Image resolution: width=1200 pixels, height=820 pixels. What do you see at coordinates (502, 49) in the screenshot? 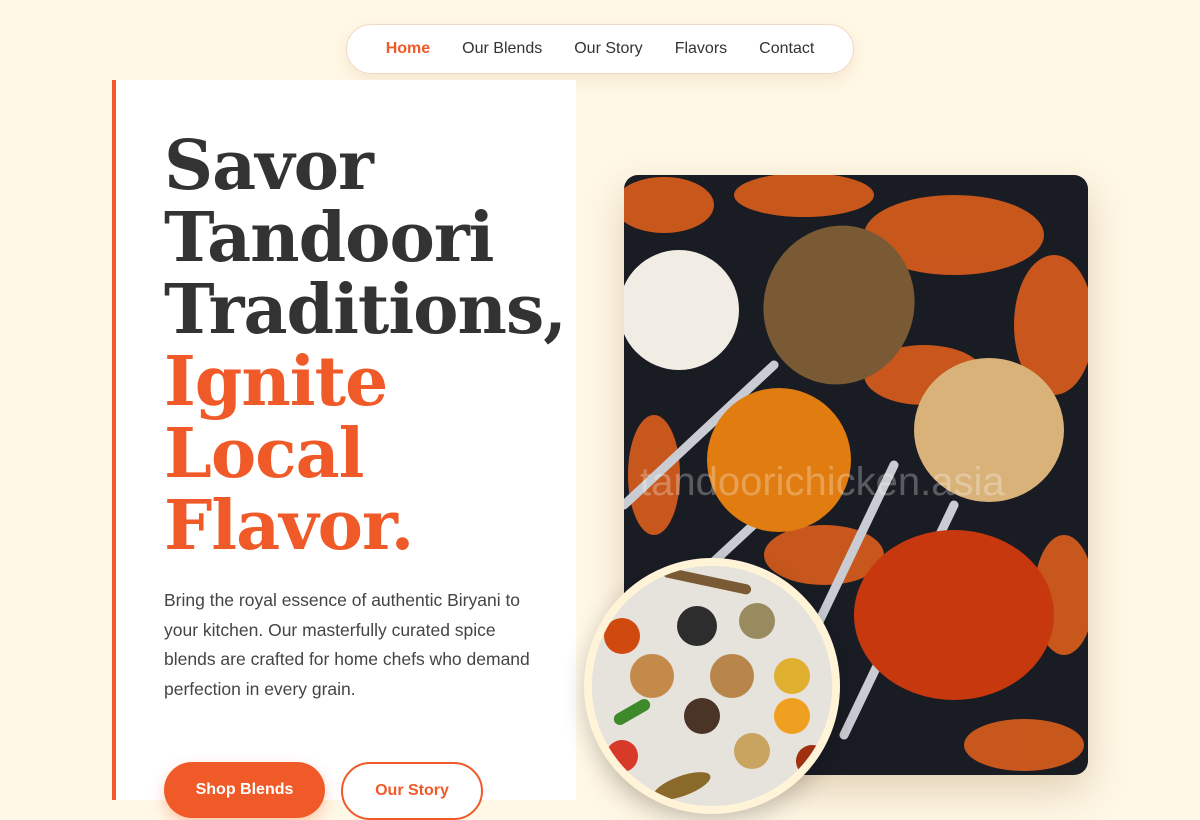
I see `nav-our-blends: Our Blends` at bounding box center [502, 49].